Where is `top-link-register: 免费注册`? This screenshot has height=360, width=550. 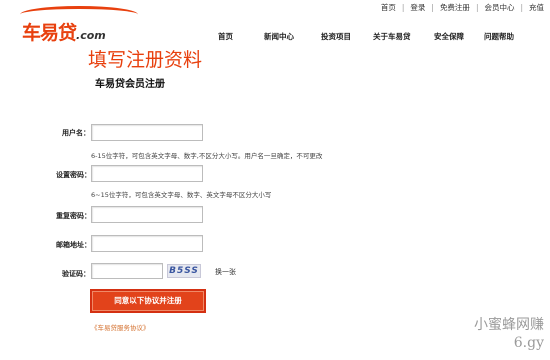
top-link-register: 免费注册 is located at coordinates (455, 7).